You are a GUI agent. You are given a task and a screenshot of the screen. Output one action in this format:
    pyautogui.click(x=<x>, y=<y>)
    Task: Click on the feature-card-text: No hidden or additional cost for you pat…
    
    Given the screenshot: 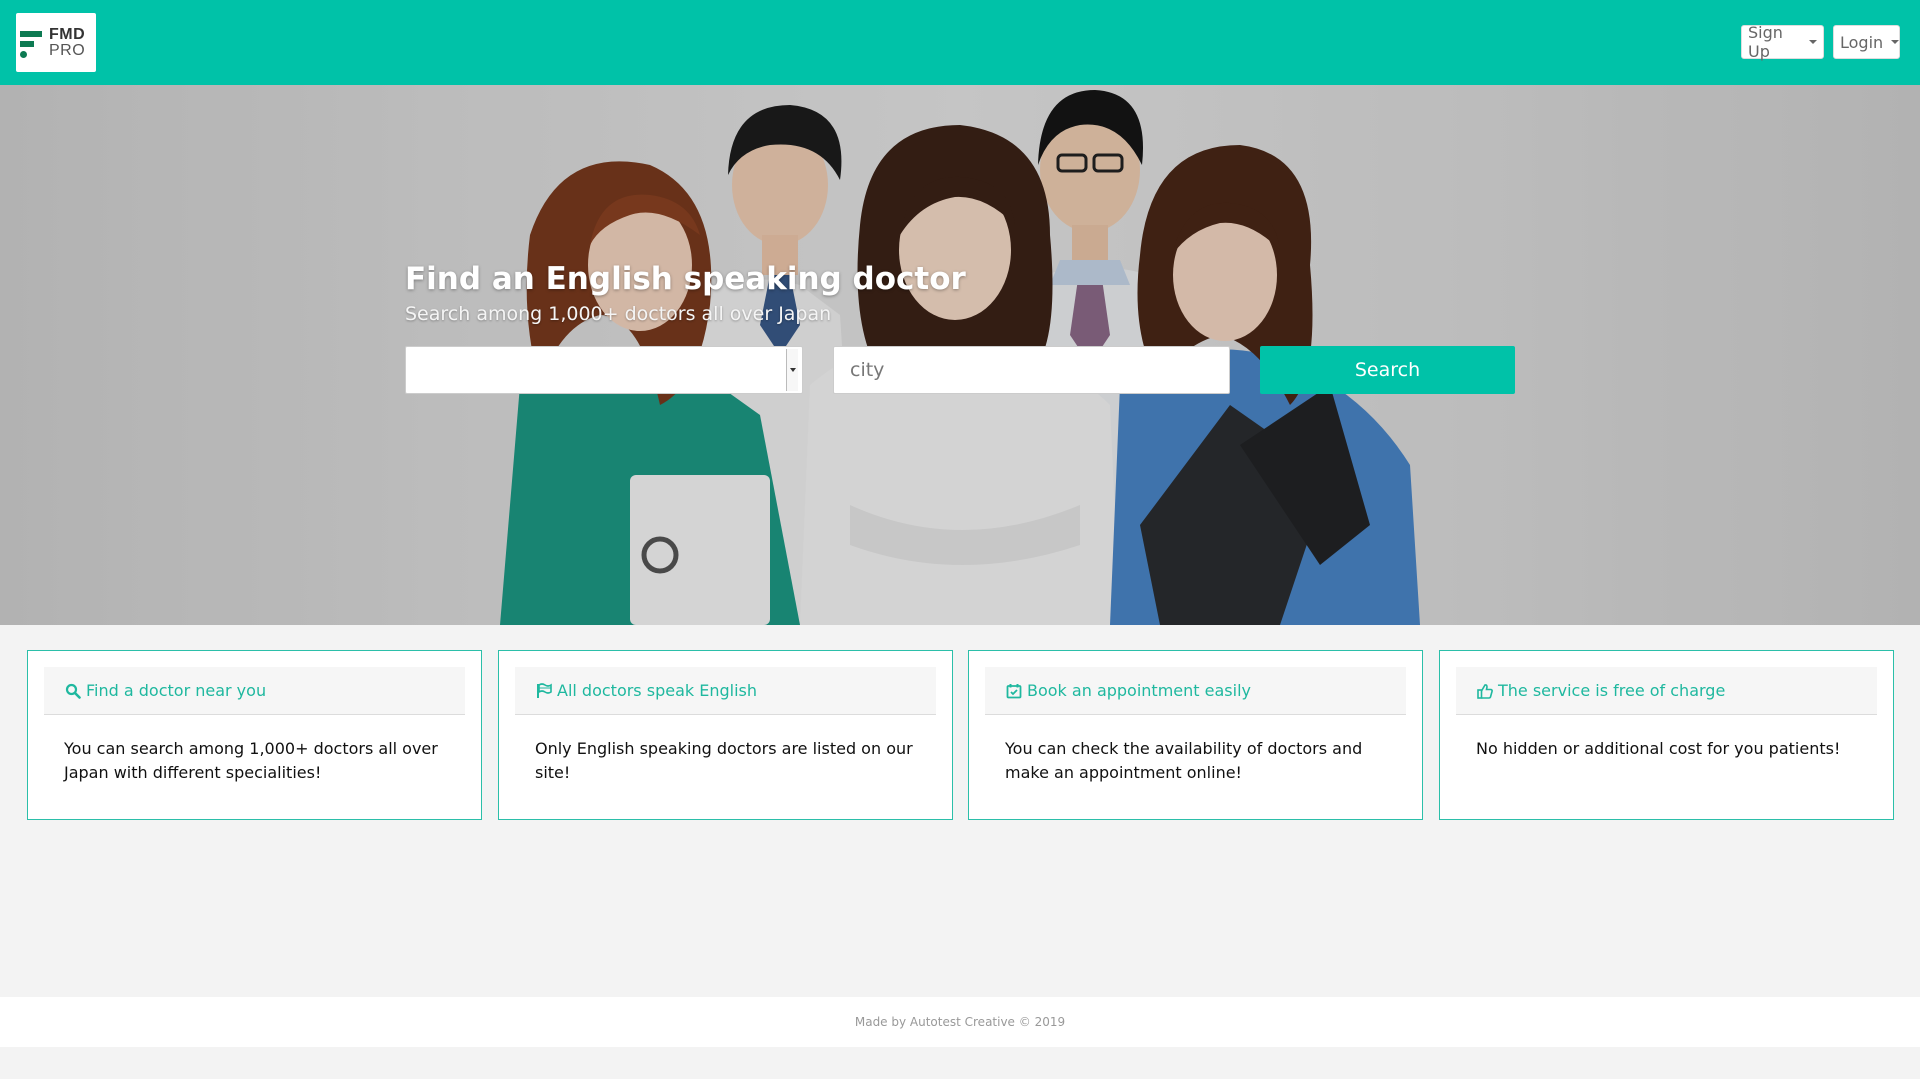 What is the action you would take?
    pyautogui.click(x=1658, y=748)
    